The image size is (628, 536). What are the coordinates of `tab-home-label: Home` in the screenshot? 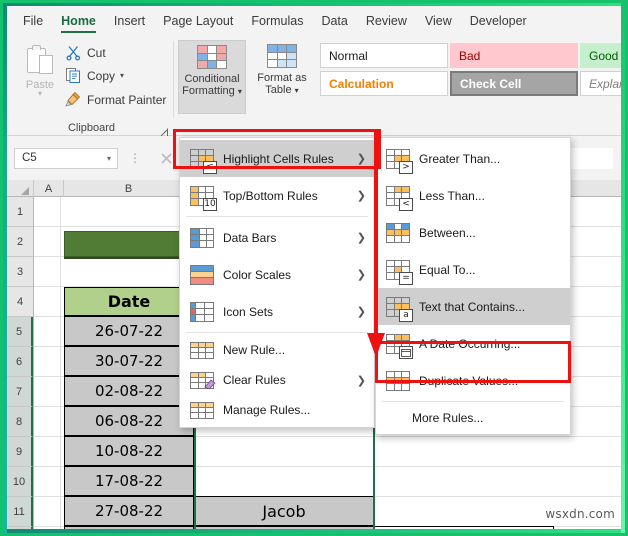 It's located at (78, 20).